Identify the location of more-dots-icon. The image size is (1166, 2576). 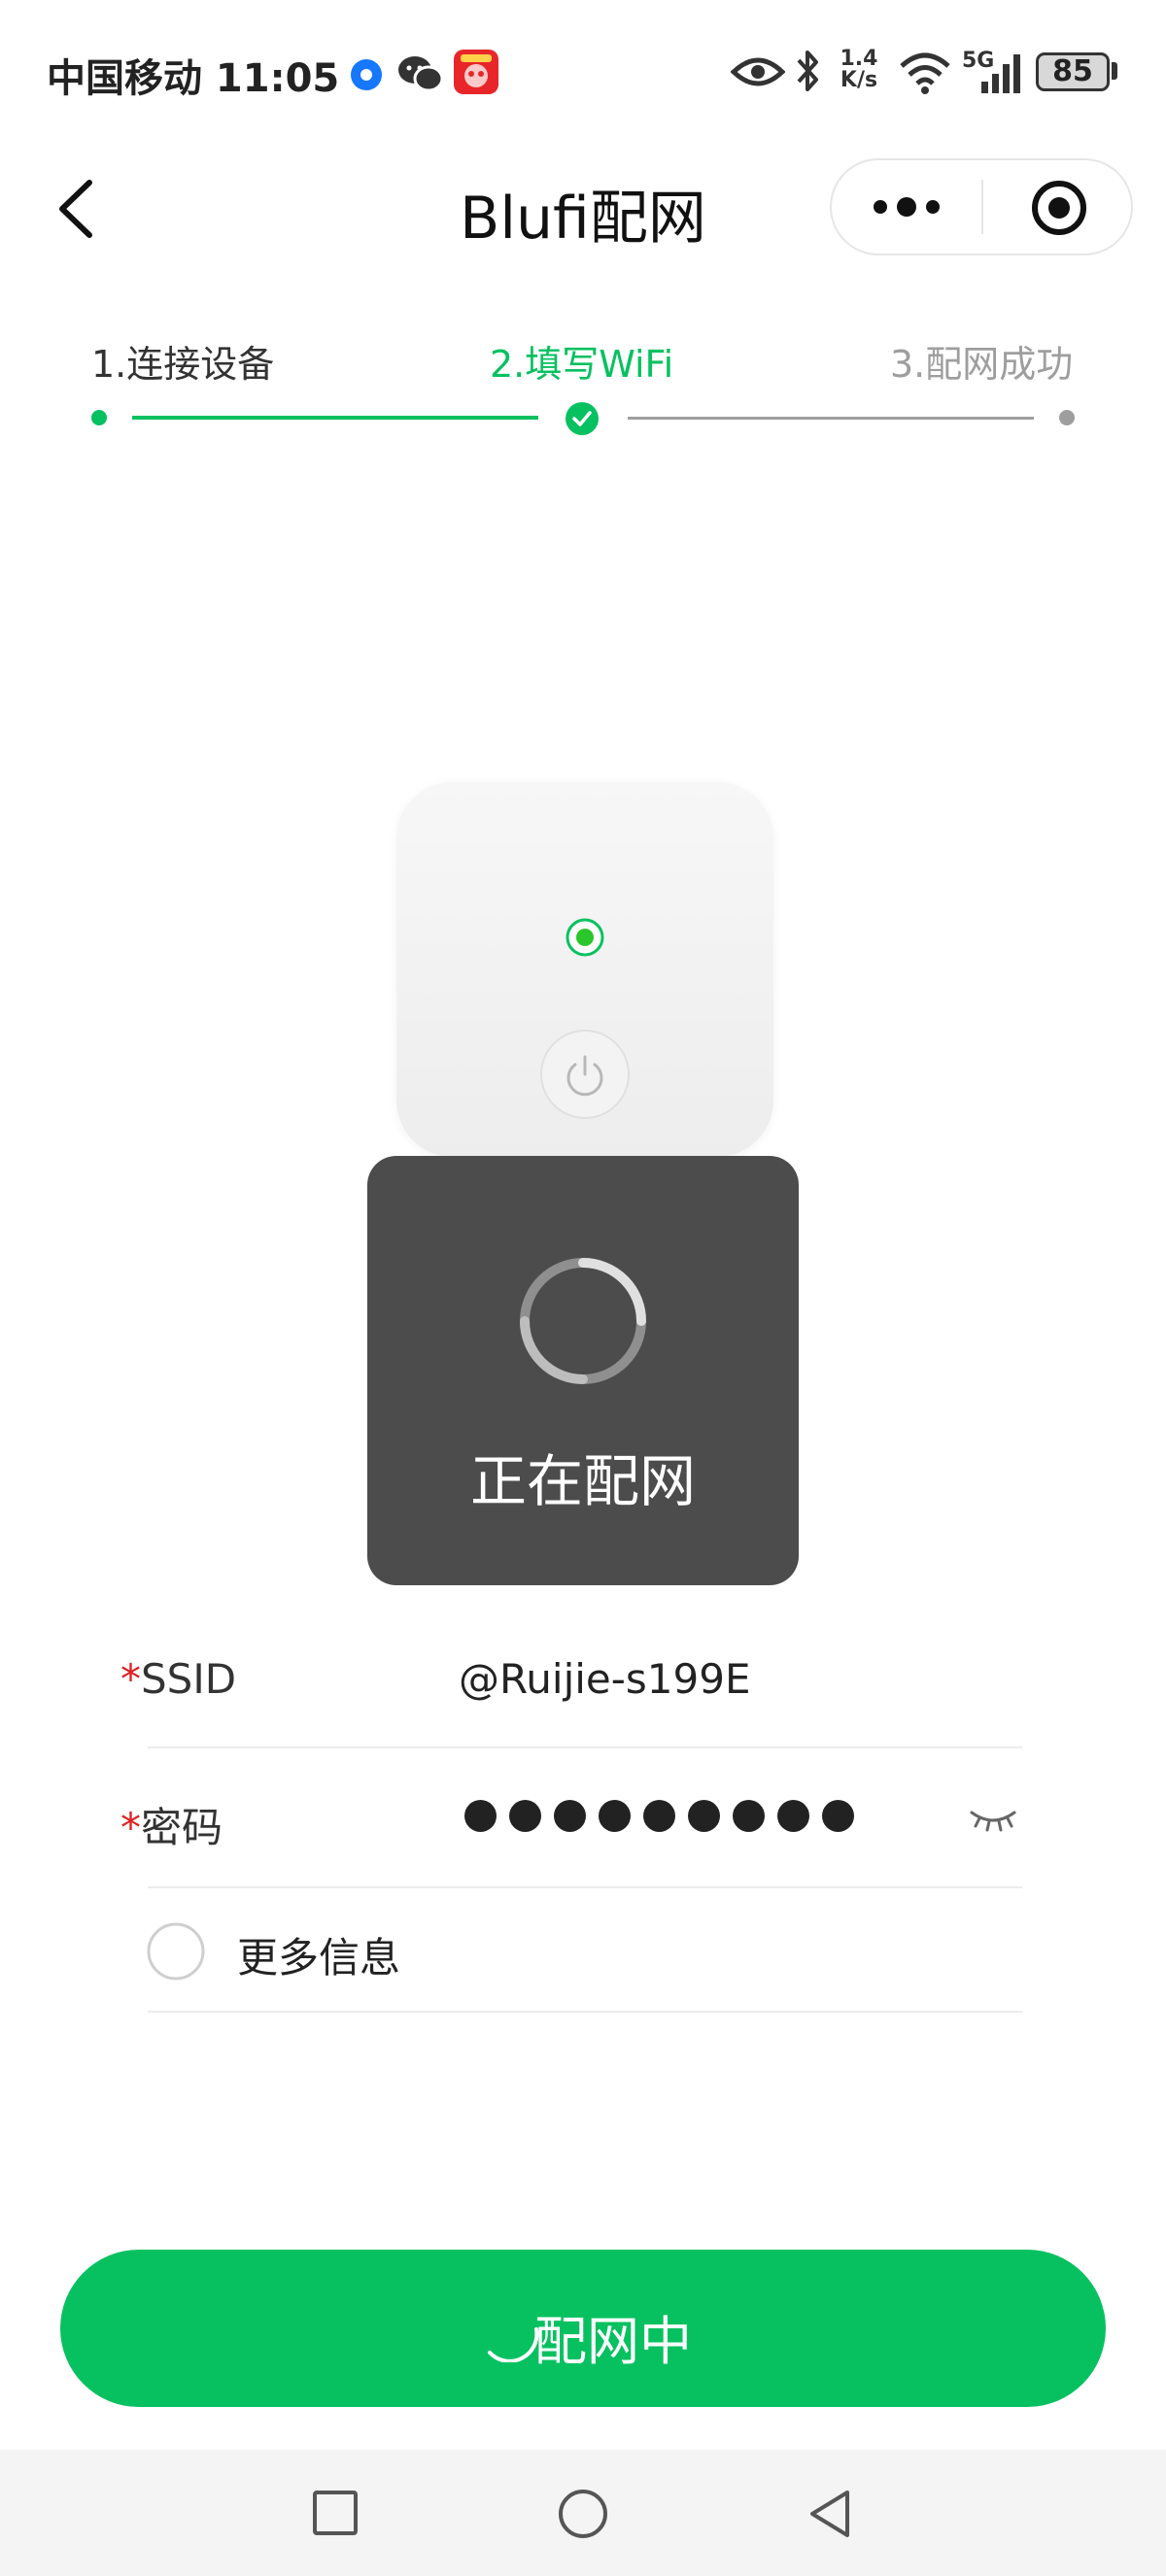
(907, 206).